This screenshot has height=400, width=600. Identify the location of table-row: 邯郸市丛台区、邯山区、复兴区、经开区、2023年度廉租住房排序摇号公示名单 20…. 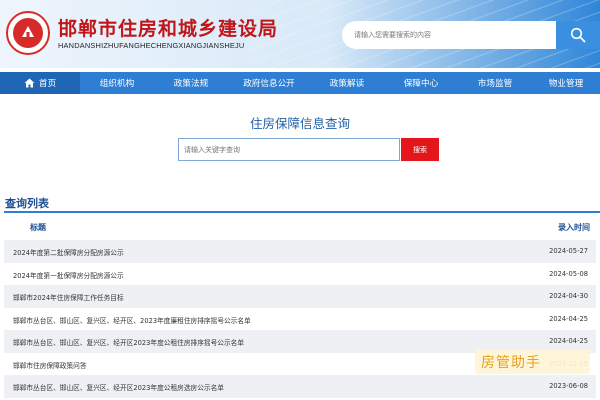
(300, 319).